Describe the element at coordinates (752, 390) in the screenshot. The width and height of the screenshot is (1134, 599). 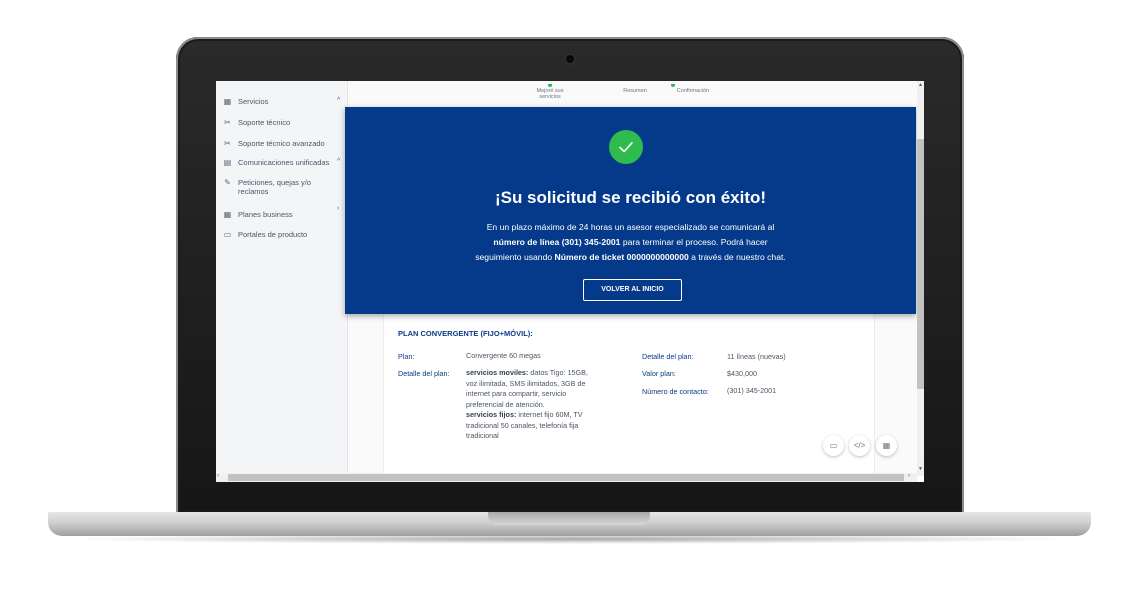
I see `contact-value: (301) 345-2001` at that location.